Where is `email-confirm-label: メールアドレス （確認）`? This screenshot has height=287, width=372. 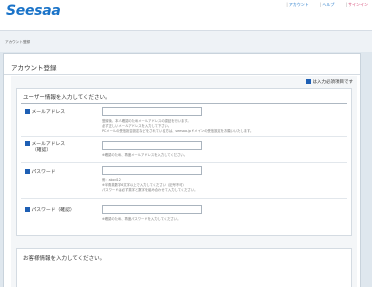
email-confirm-label: メールアドレス （確認） is located at coordinates (45, 147).